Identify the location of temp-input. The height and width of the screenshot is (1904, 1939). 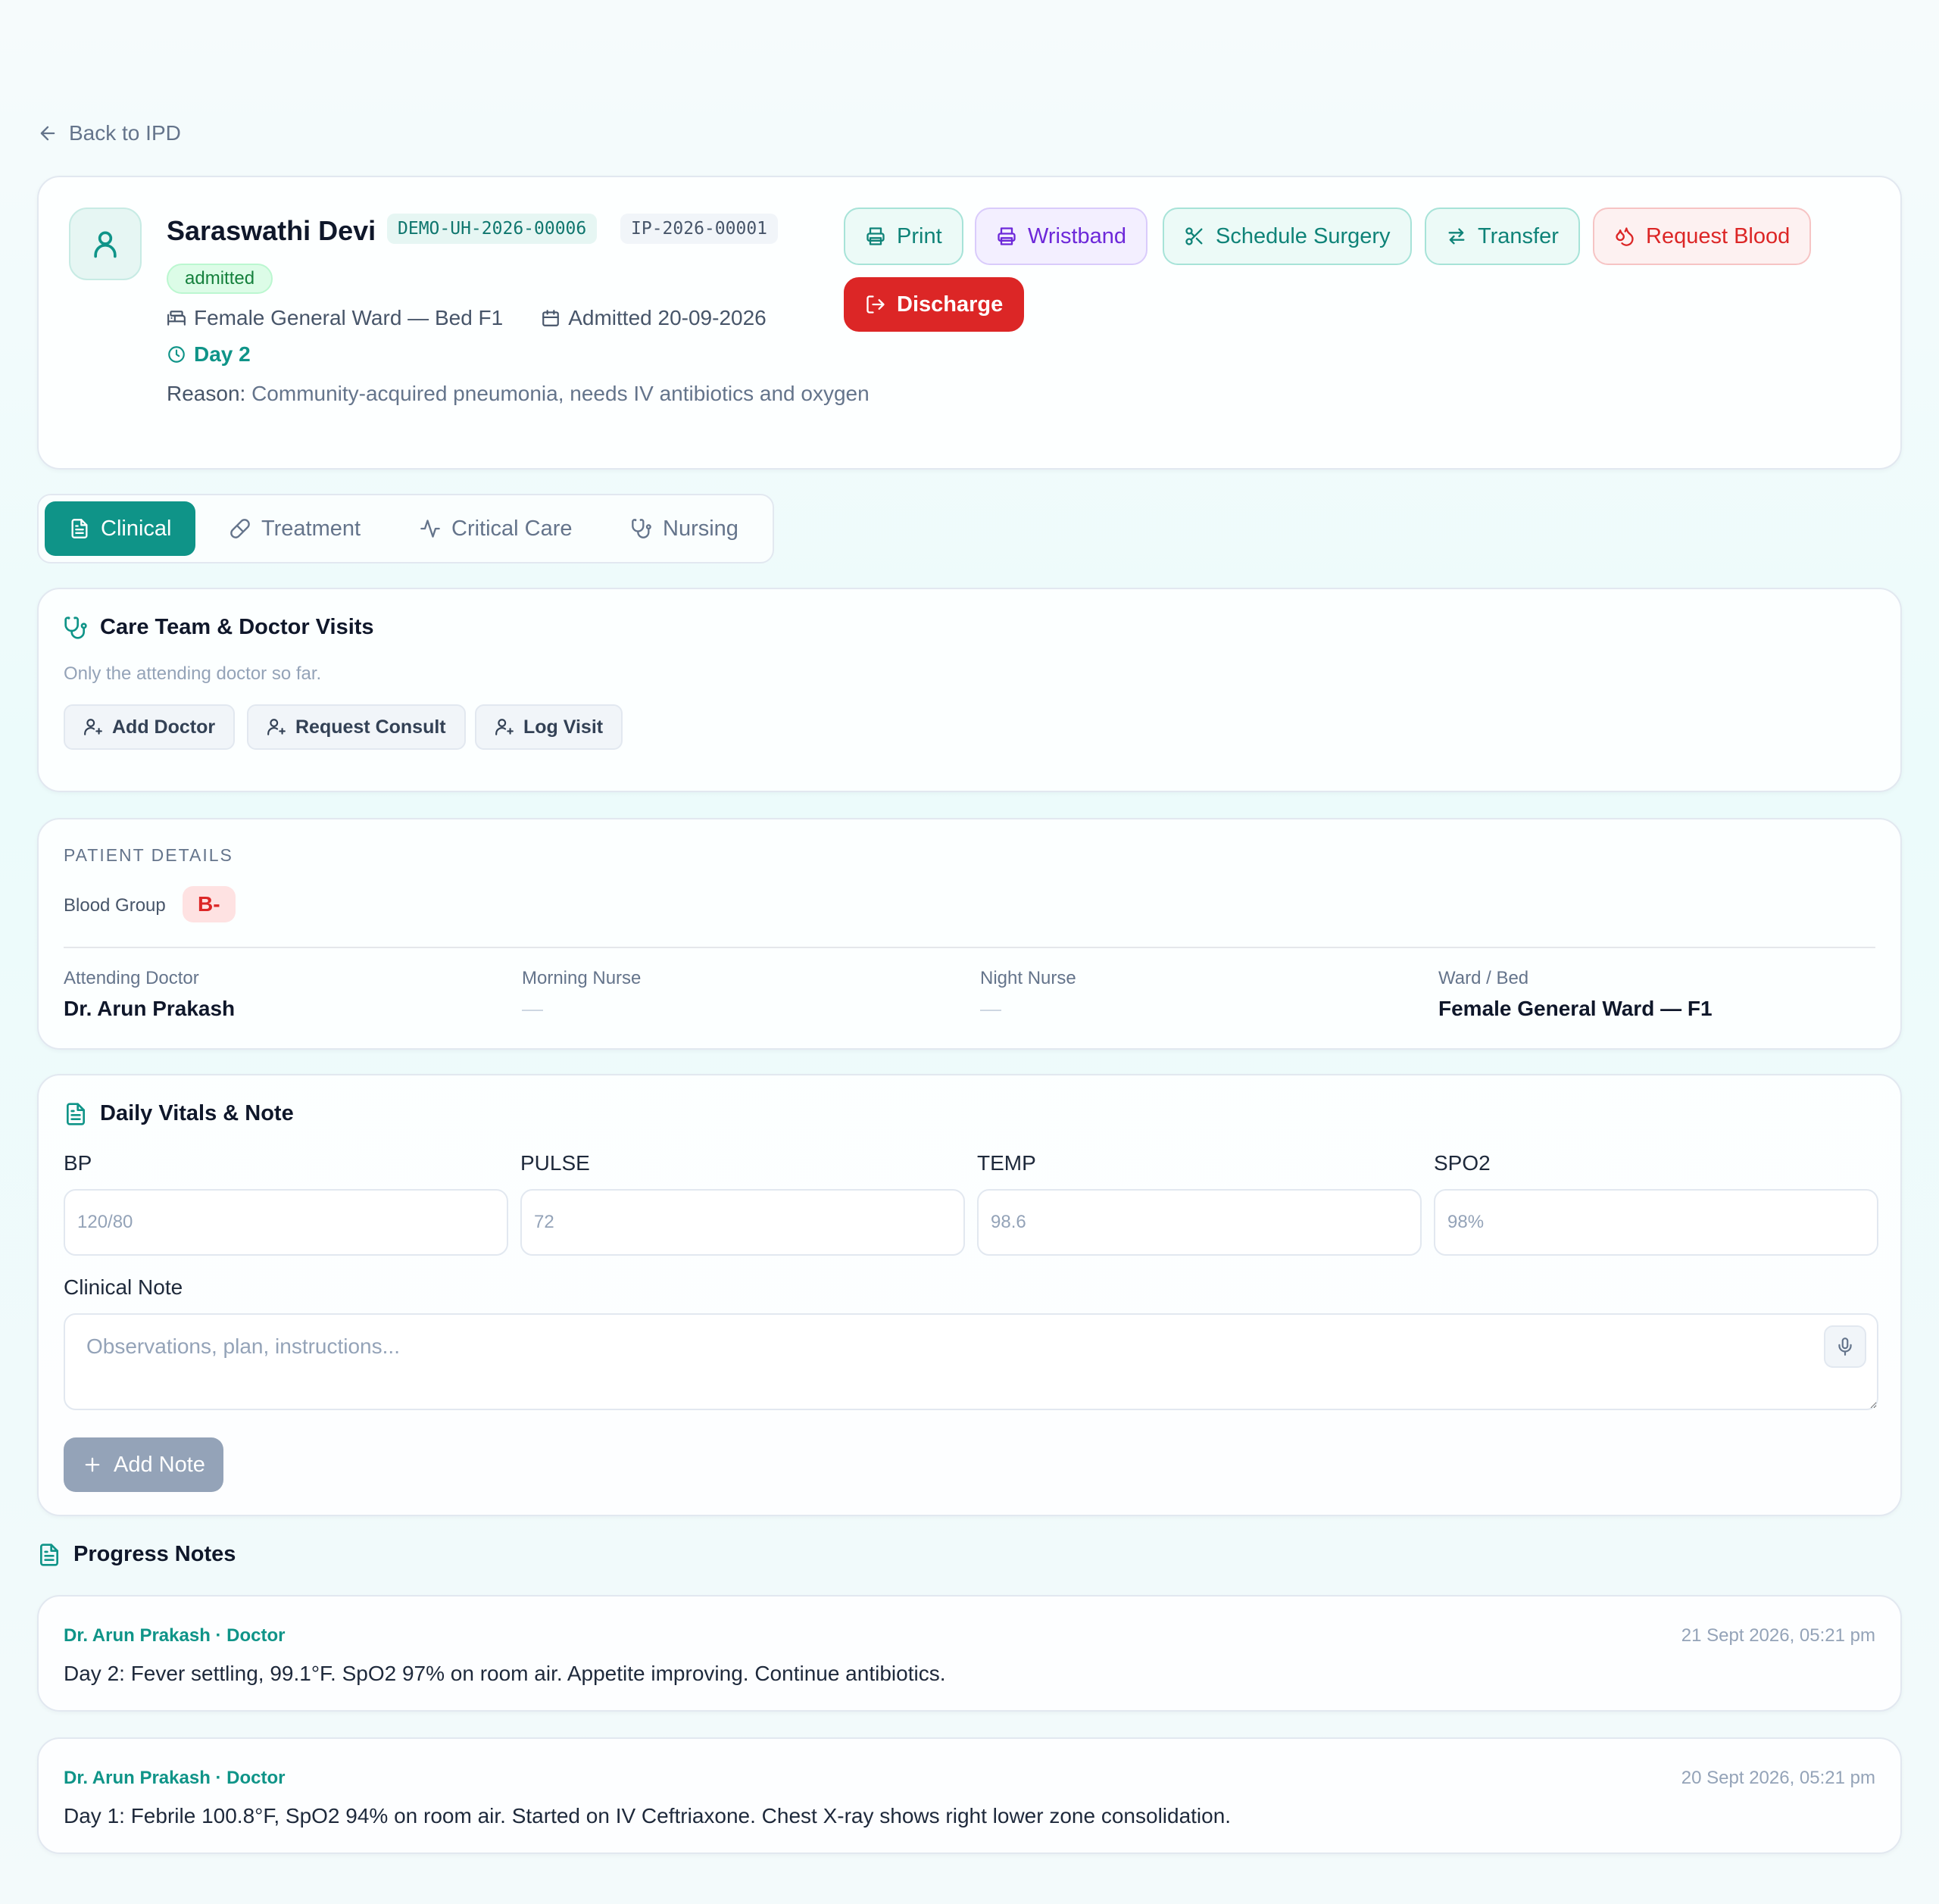
(1199, 1222).